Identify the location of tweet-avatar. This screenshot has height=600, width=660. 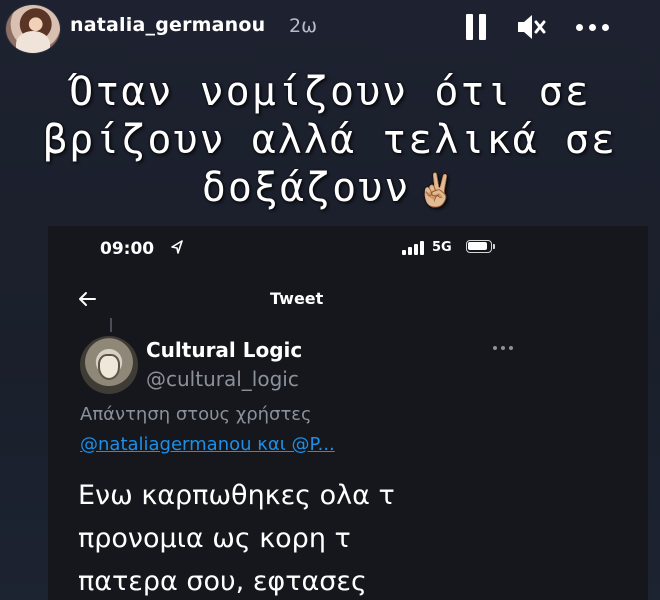
(109, 365).